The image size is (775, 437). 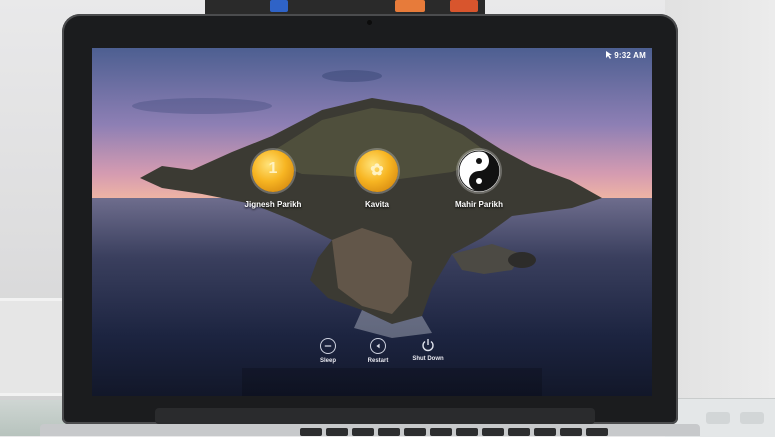 I want to click on menubar-clock: 9:32 AM, so click(x=630, y=55).